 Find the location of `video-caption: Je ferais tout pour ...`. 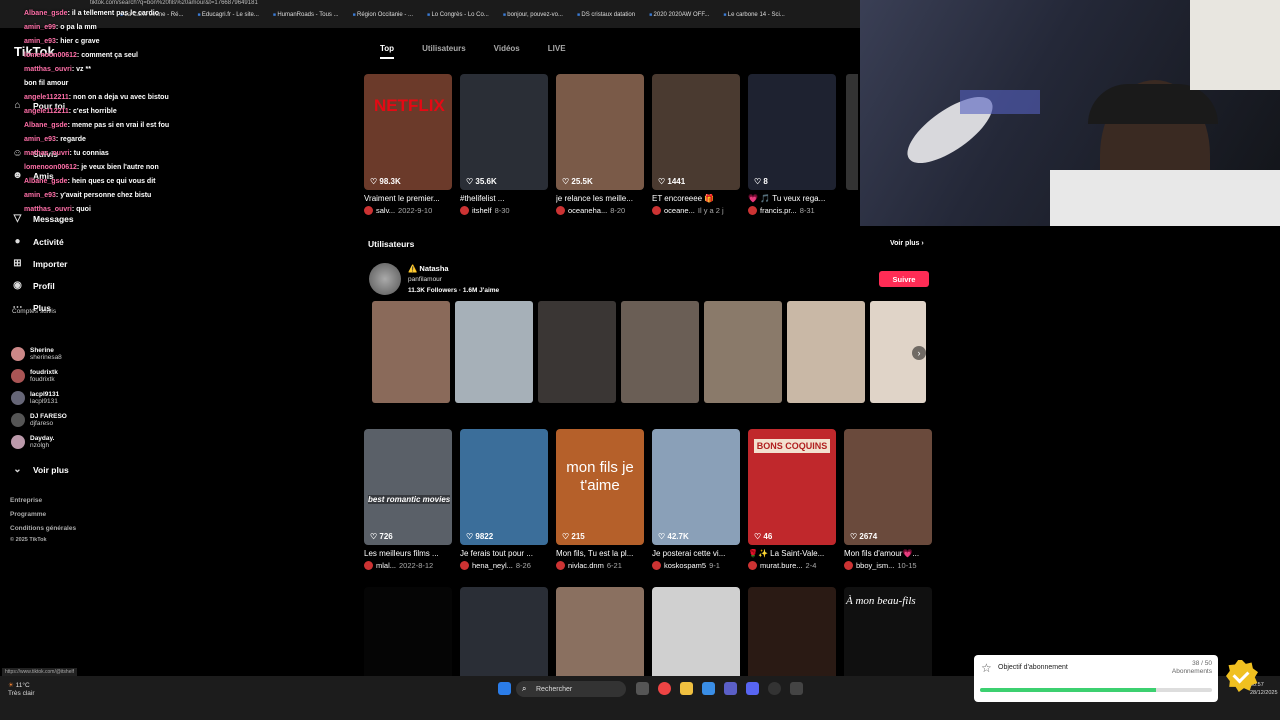

video-caption: Je ferais tout pour ... is located at coordinates (504, 553).